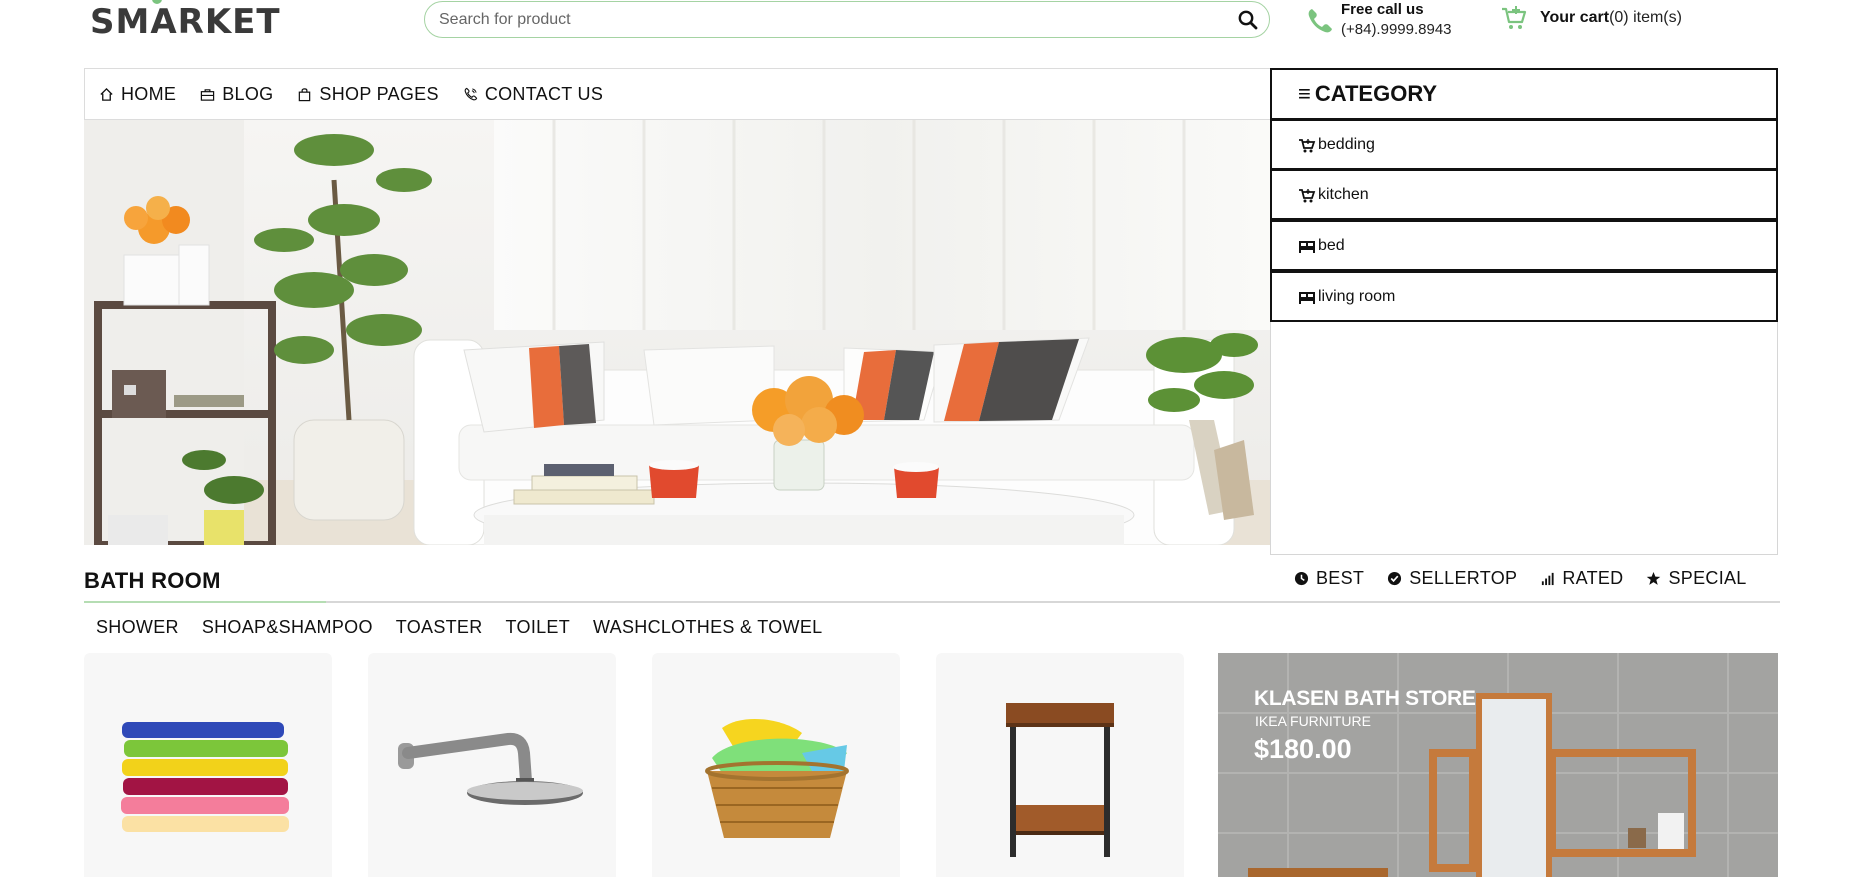 This screenshot has width=1857, height=877. Describe the element at coordinates (1331, 245) in the screenshot. I see `category-item-label: bed` at that location.